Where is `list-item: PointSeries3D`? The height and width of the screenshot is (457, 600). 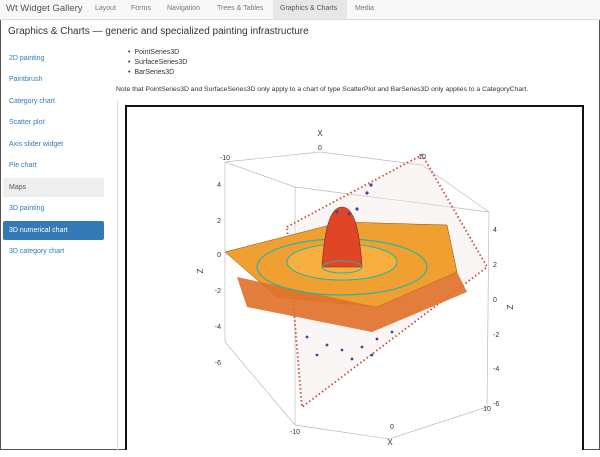
list-item: PointSeries3D is located at coordinates (157, 53).